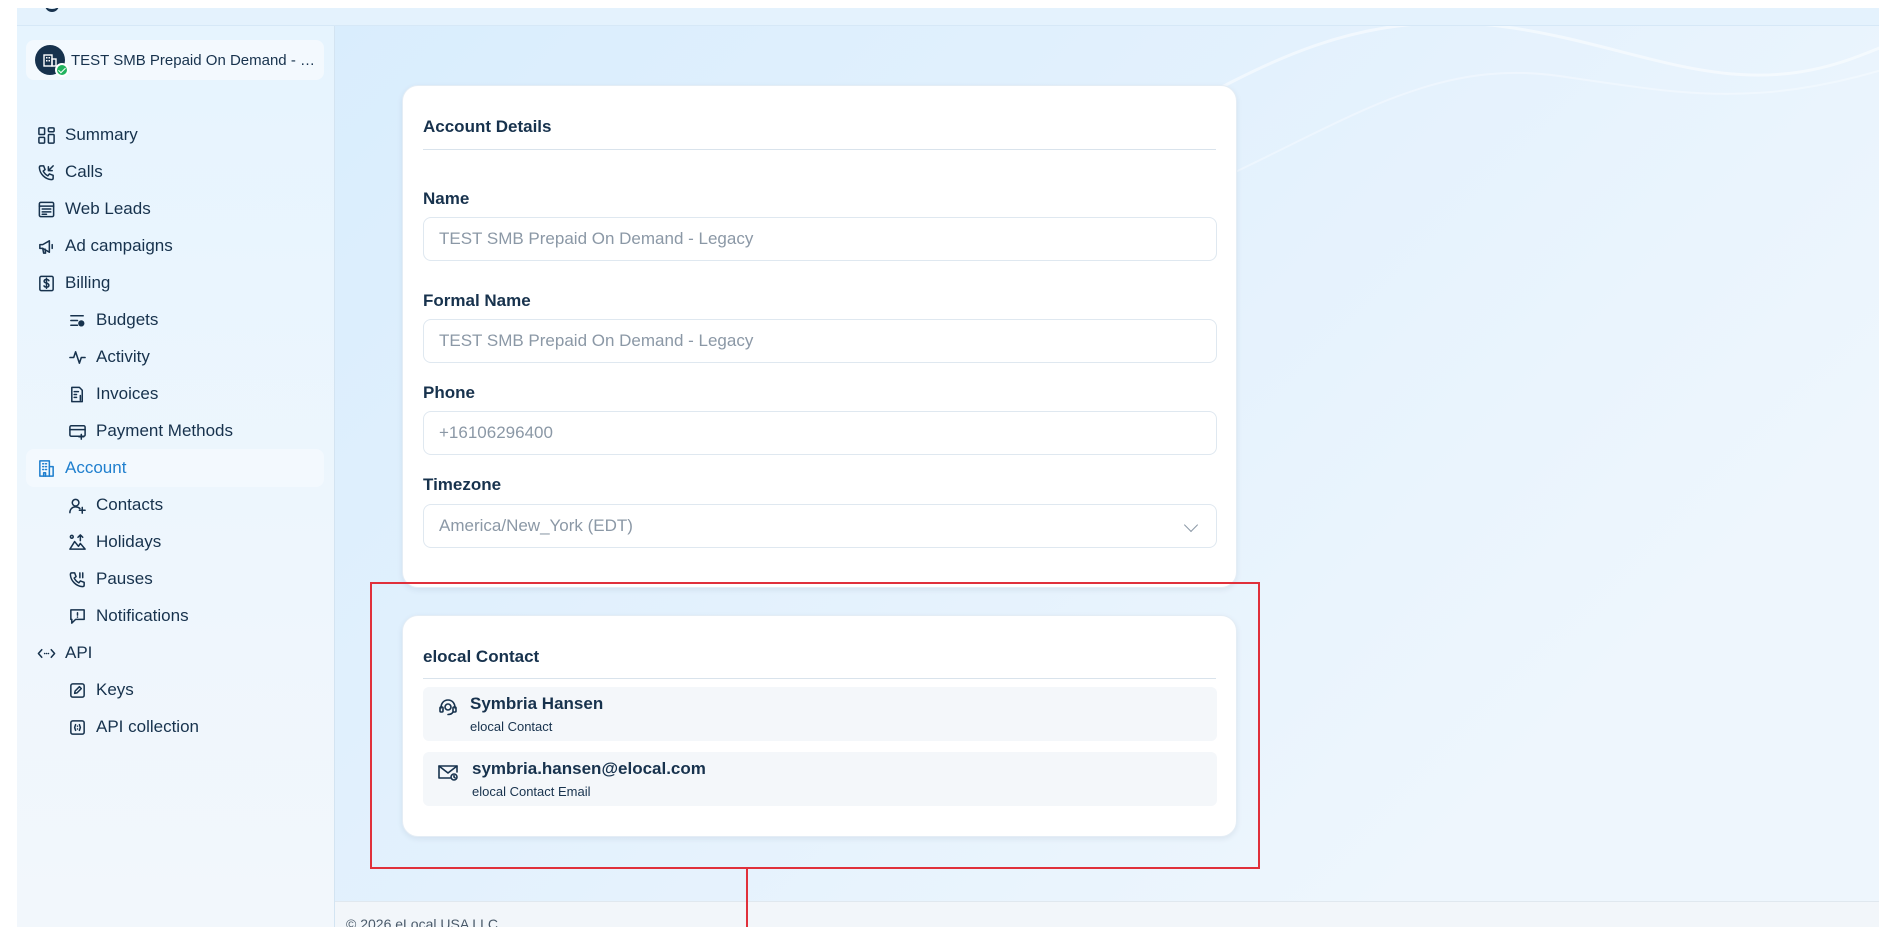  Describe the element at coordinates (747, 898) in the screenshot. I see `highlight-annotation-line` at that location.